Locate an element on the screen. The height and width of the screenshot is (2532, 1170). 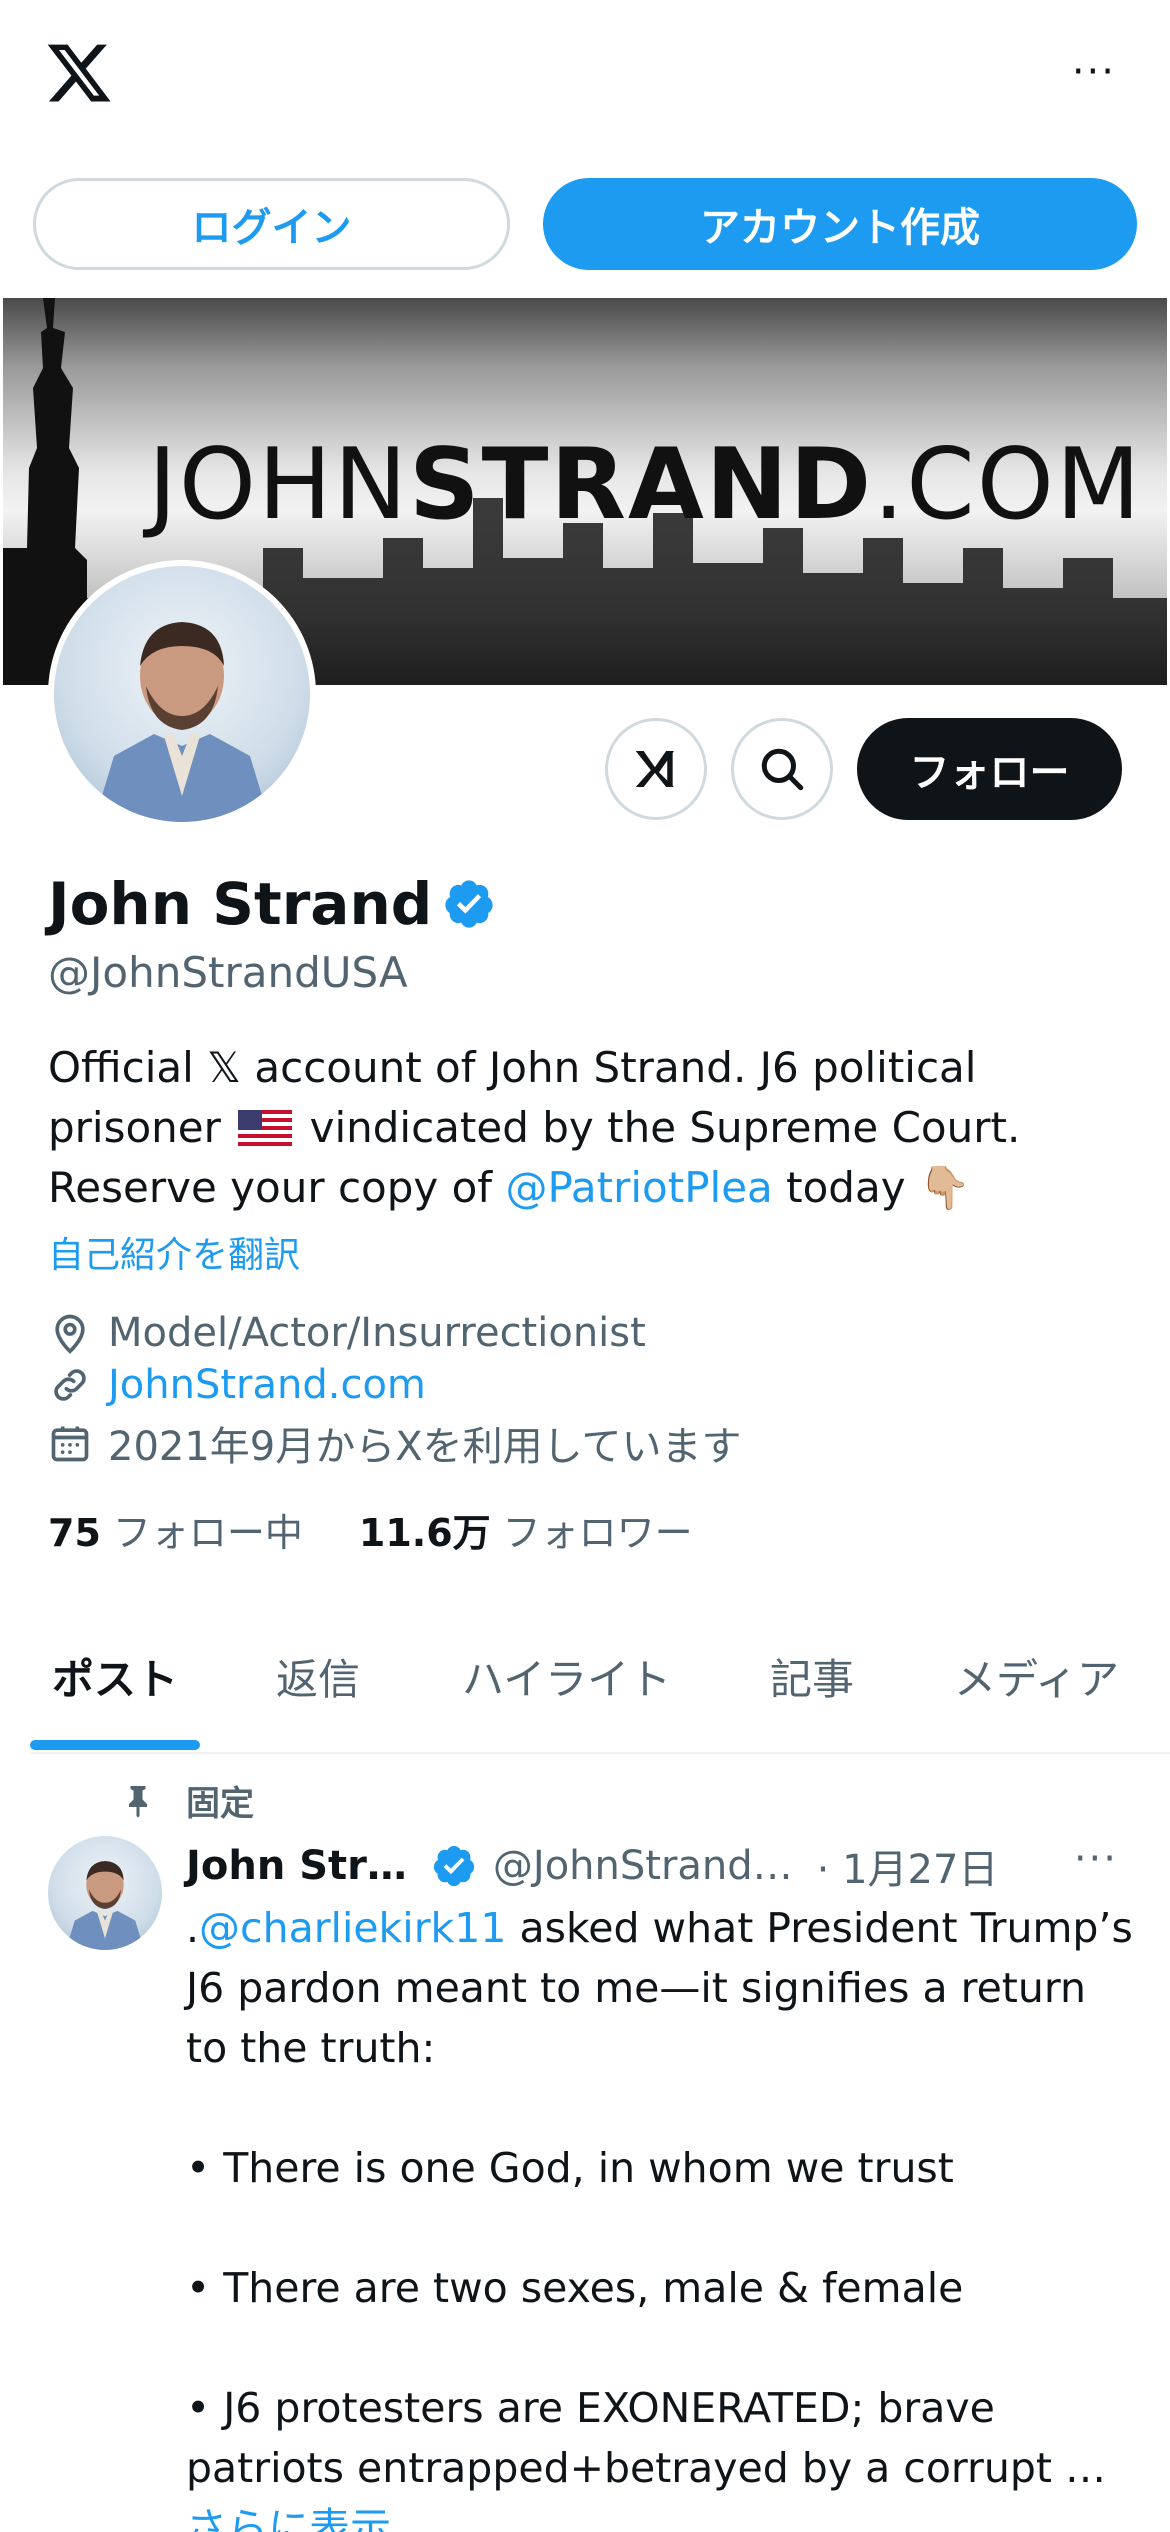
profile-tabs: ポスト 返信 ハイライト 記事 メディア is located at coordinates (600, 1687).